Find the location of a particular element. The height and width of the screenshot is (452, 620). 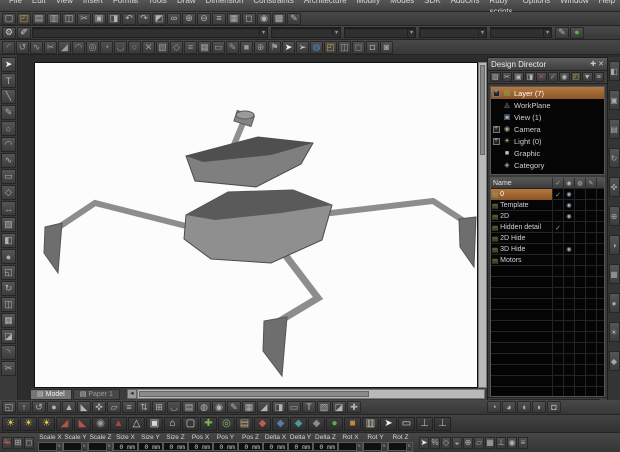

dimension-tool-icon: ↔ is located at coordinates (8, 208).